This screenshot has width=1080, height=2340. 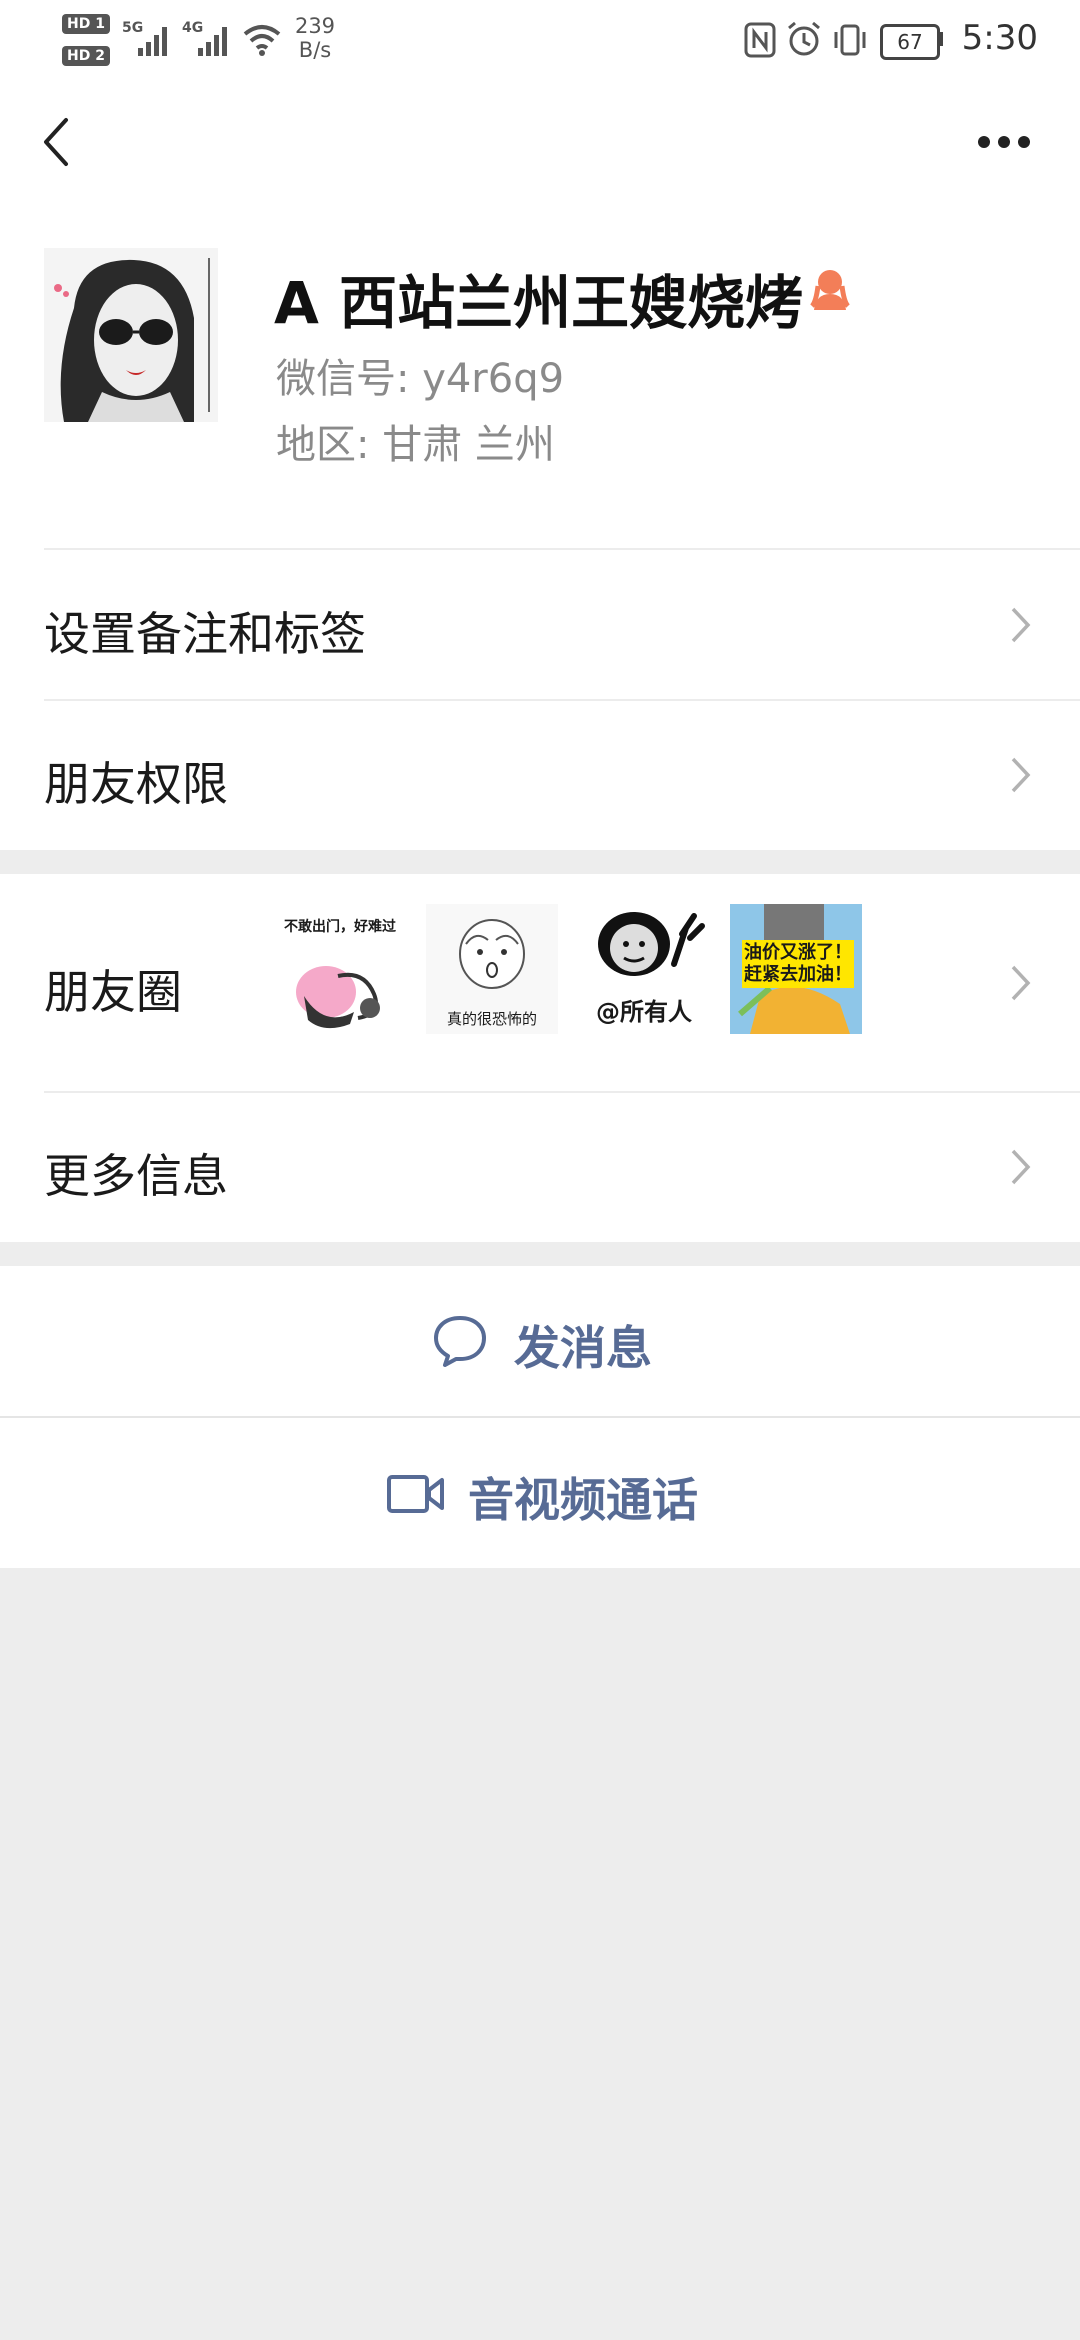 I want to click on settings-section: 设置备注和标签 朋友权限, so click(x=540, y=700).